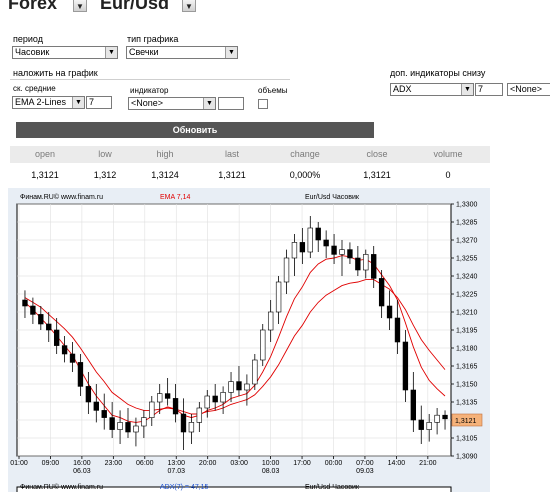 The image size is (550, 492). What do you see at coordinates (365, 463) in the screenshot?
I see `x-tick-label: 07:00` at bounding box center [365, 463].